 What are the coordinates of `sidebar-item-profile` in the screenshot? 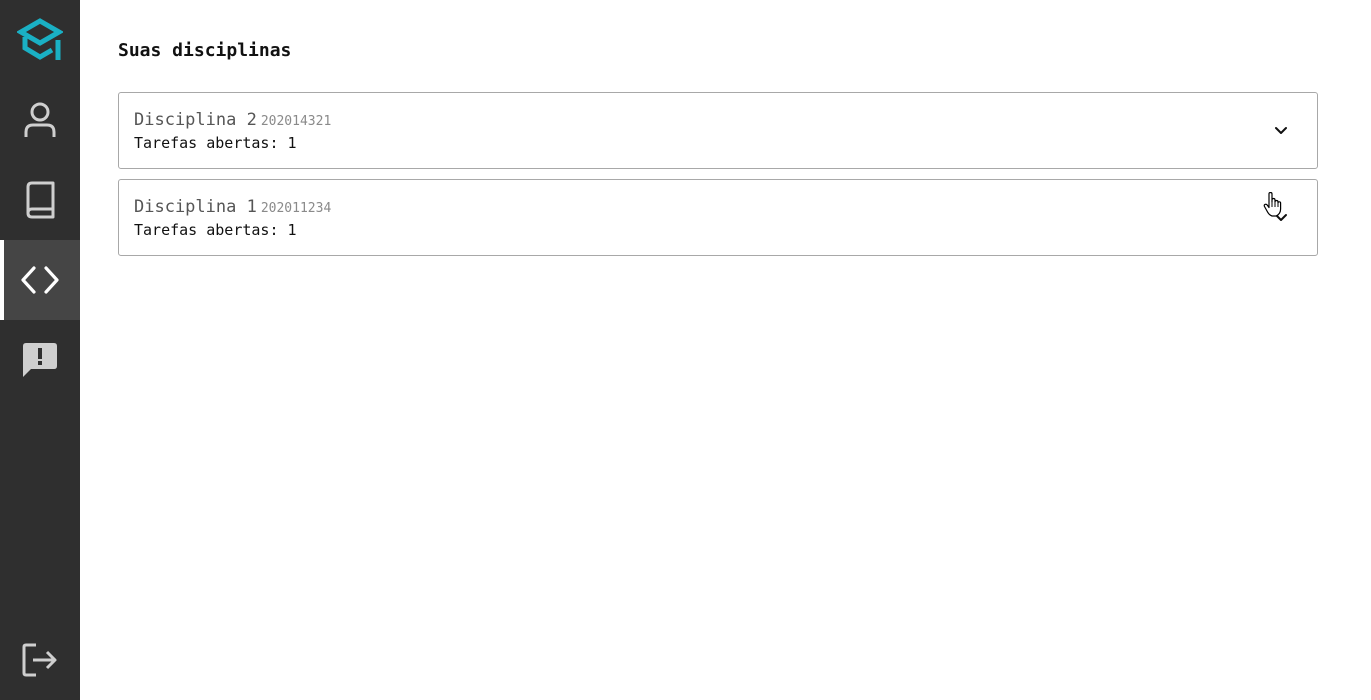 It's located at (40, 120).